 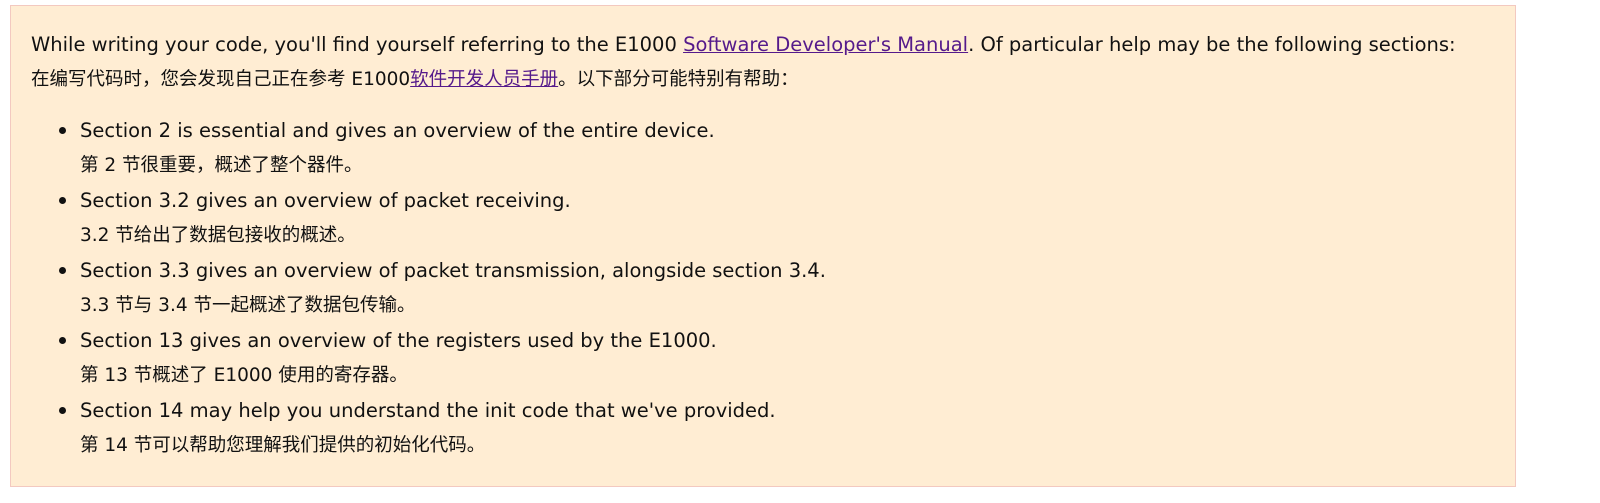 I want to click on item-chinese: 第 14 节可以帮助您理解我们提供的初始化代码。, so click(x=283, y=445).